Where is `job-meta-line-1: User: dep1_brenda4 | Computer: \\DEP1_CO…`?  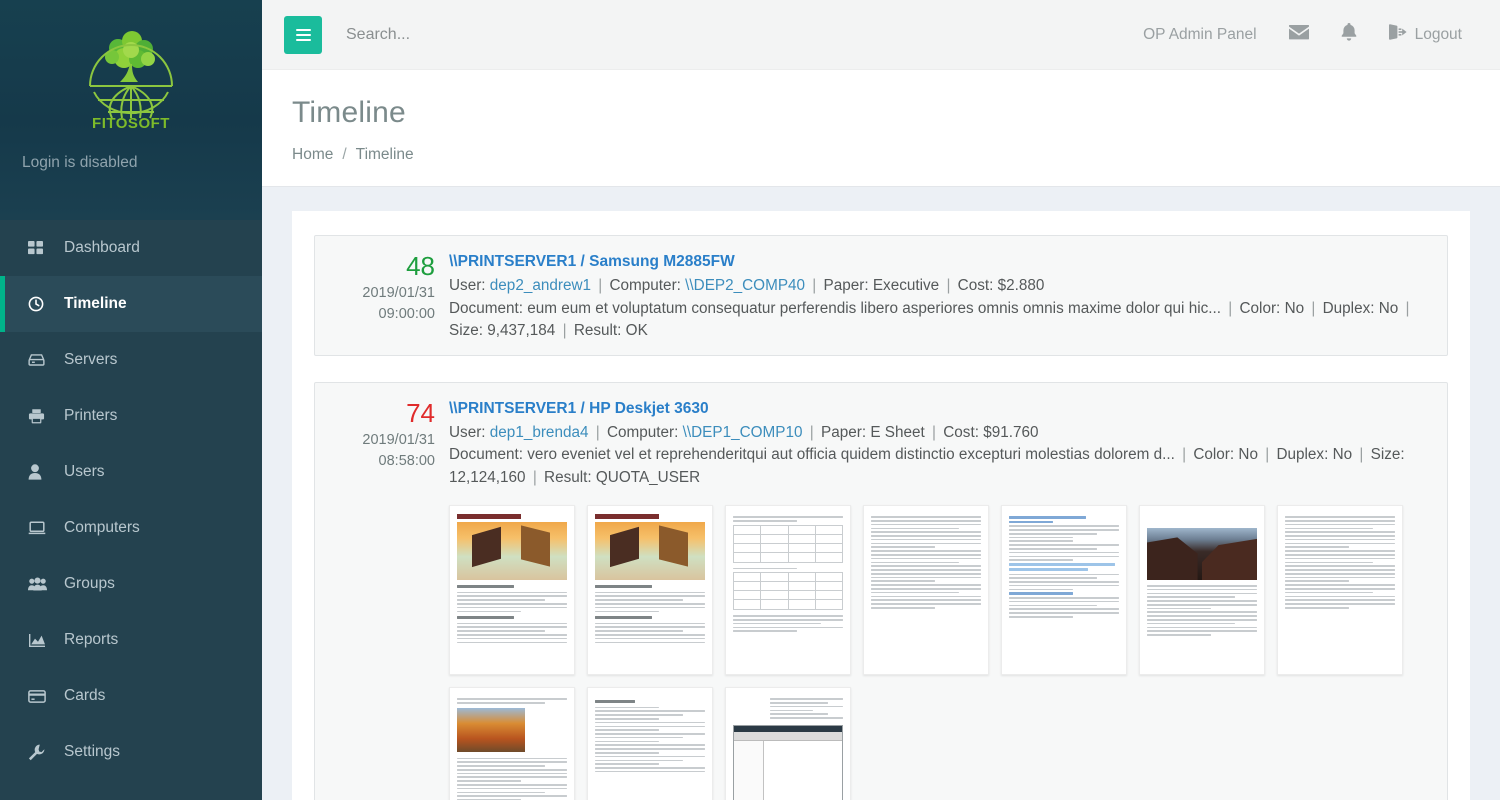 job-meta-line-1: User: dep1_brenda4 | Computer: \\DEP1_CO… is located at coordinates (940, 433).